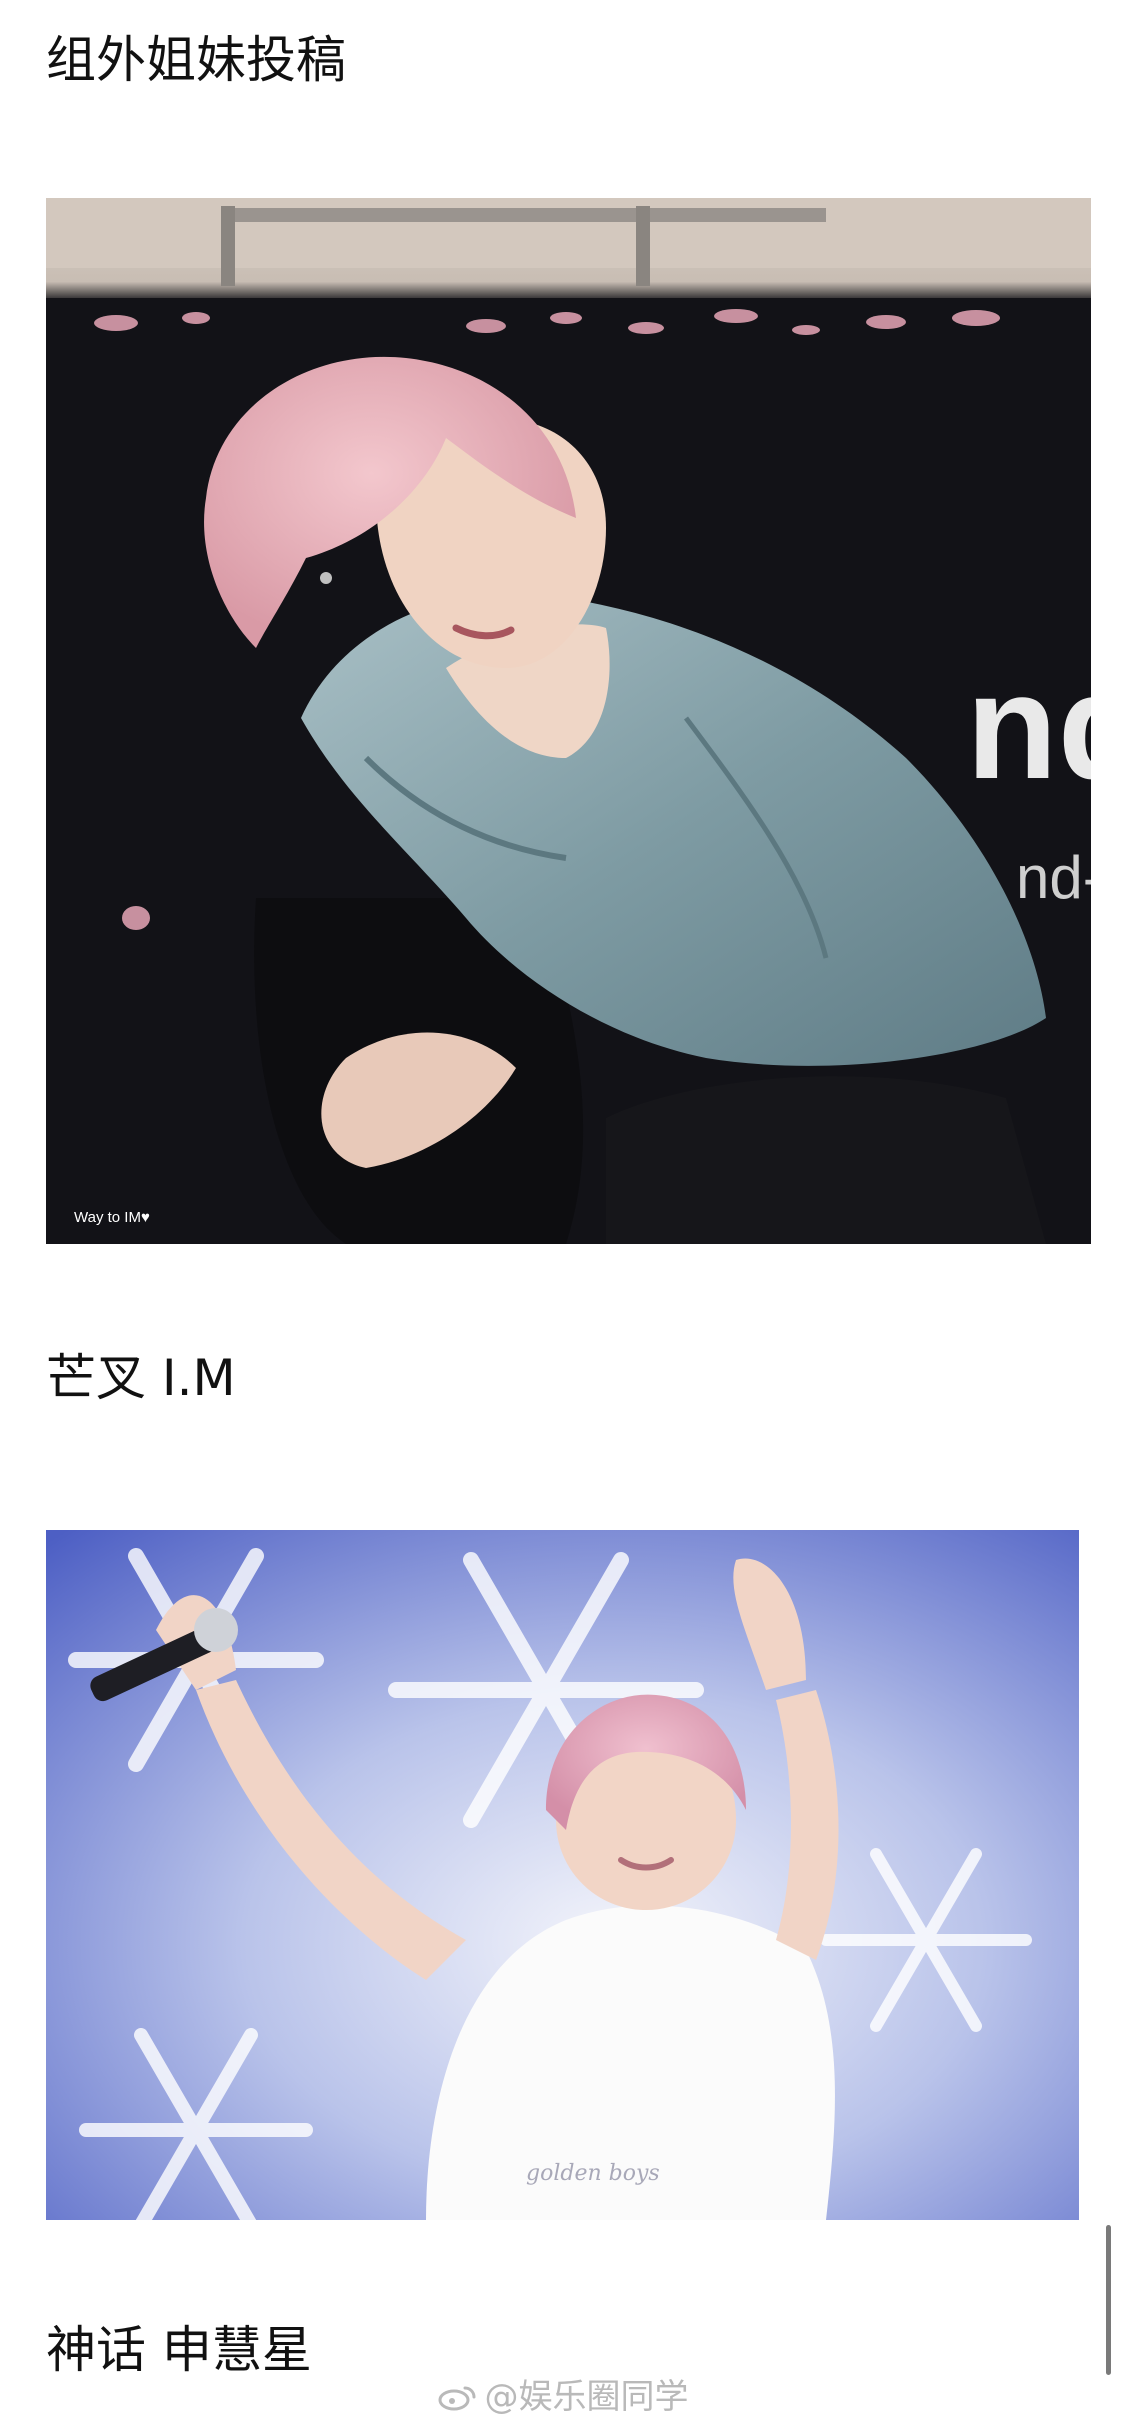  I want to click on weibo-watermark: @娱乐圈同学, so click(562, 2397).